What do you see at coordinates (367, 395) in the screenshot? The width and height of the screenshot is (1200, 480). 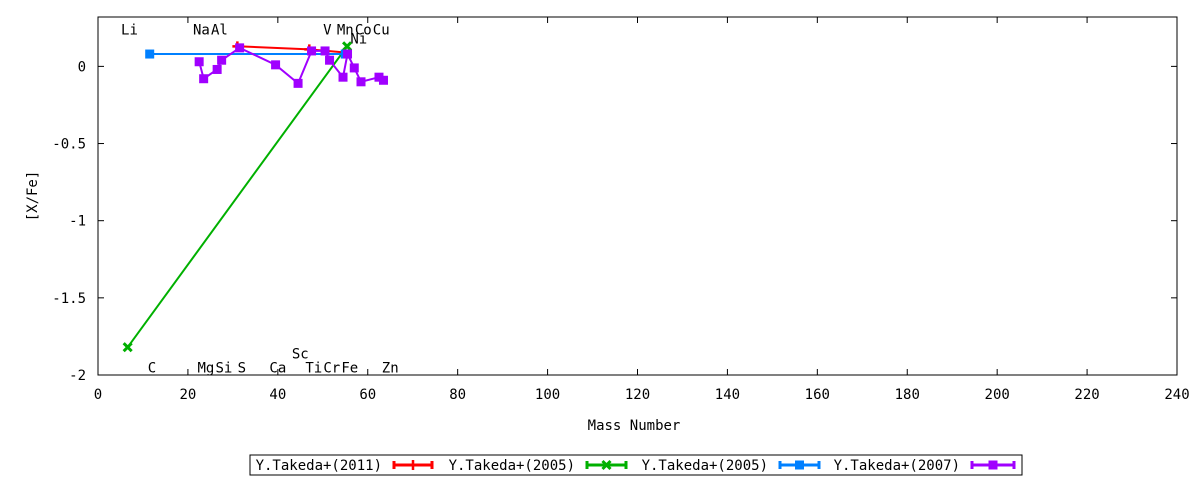 I see `x-tick-label: 60` at bounding box center [367, 395].